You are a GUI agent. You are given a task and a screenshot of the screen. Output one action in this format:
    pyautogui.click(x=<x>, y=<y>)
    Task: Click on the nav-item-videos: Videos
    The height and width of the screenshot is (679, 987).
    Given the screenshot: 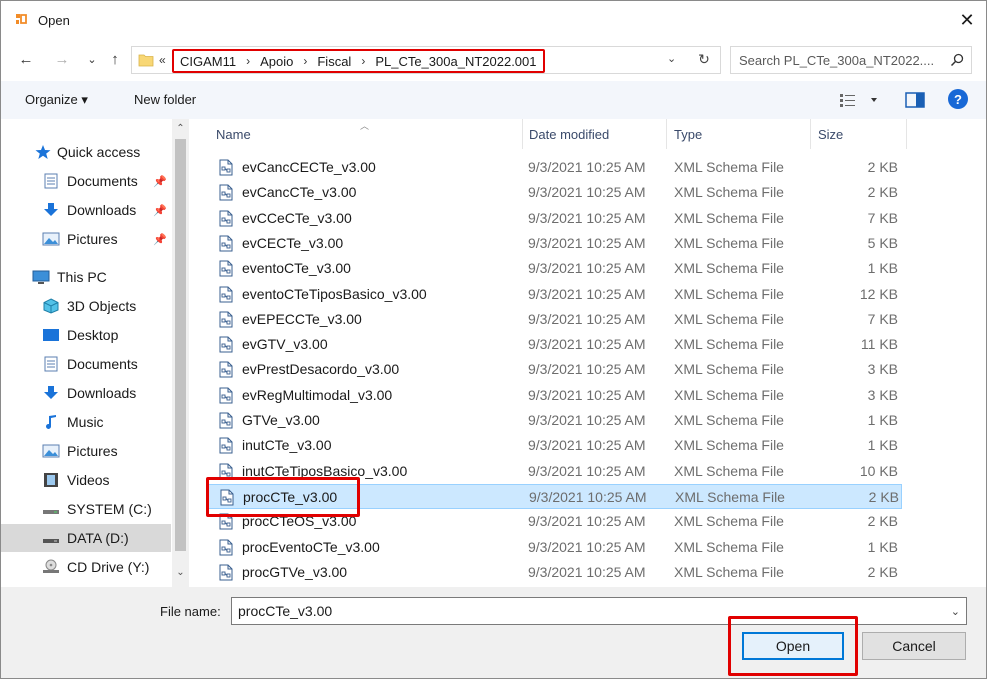 What is the action you would take?
    pyautogui.click(x=86, y=480)
    